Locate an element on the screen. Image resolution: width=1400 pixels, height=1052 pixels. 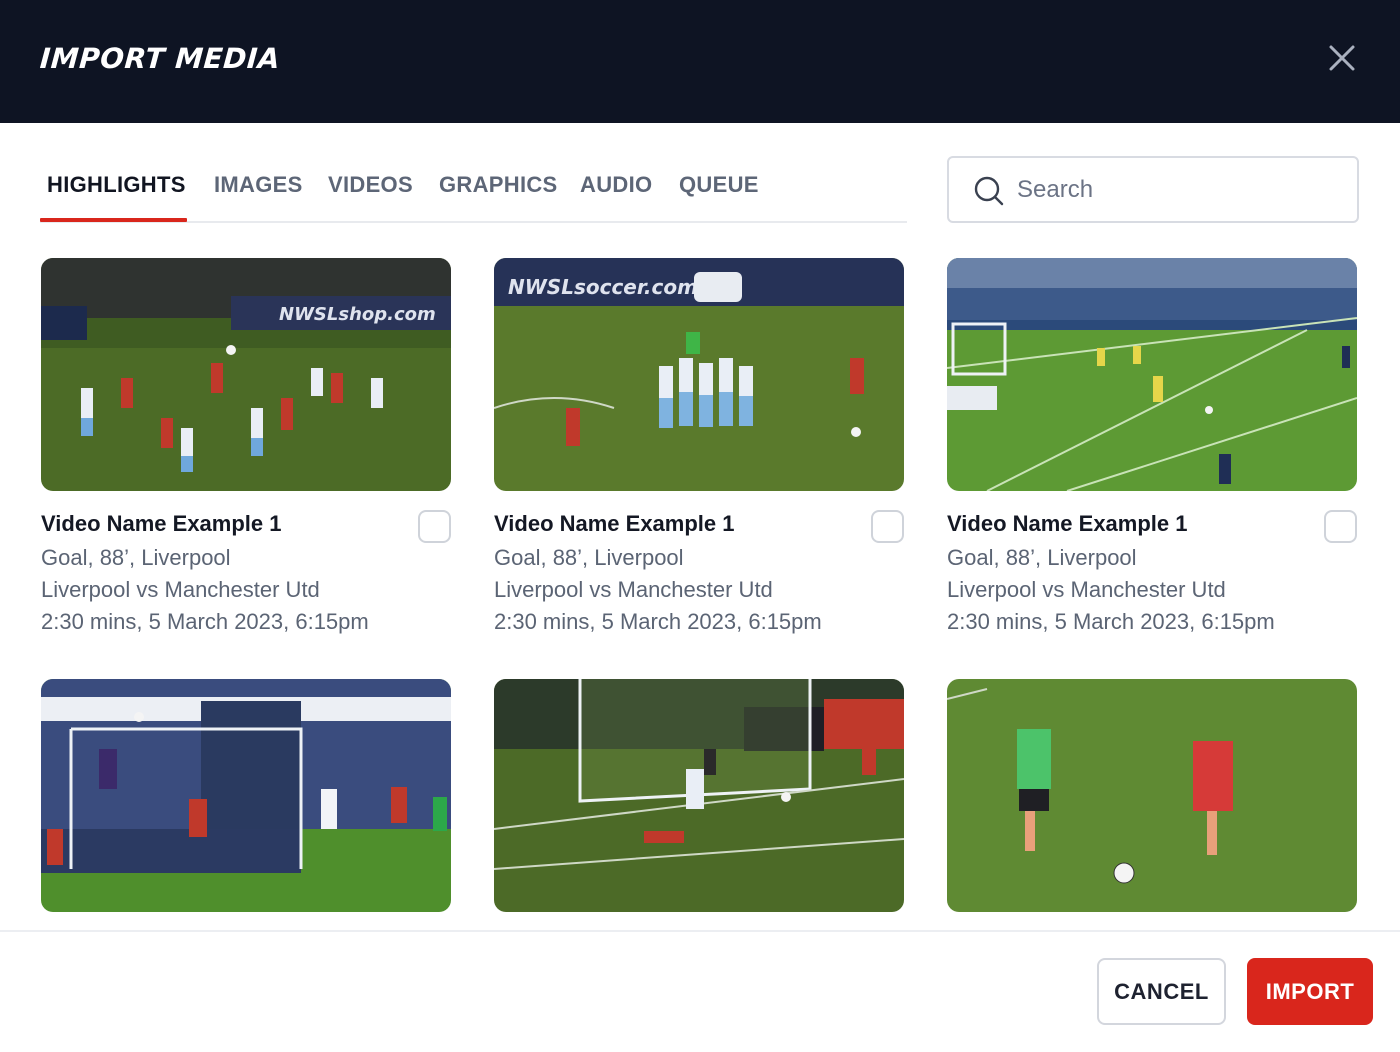
thumbnail-banner-text: NWSLshop.com is located at coordinates (357, 314).